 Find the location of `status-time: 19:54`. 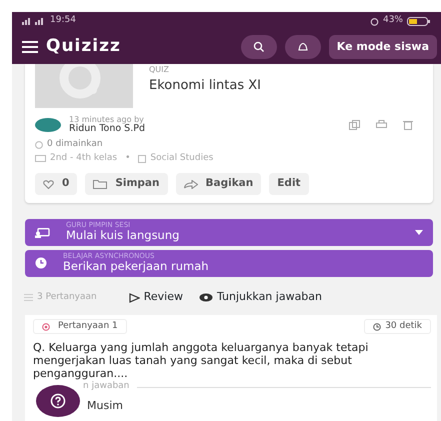

status-time: 19:54 is located at coordinates (63, 21).